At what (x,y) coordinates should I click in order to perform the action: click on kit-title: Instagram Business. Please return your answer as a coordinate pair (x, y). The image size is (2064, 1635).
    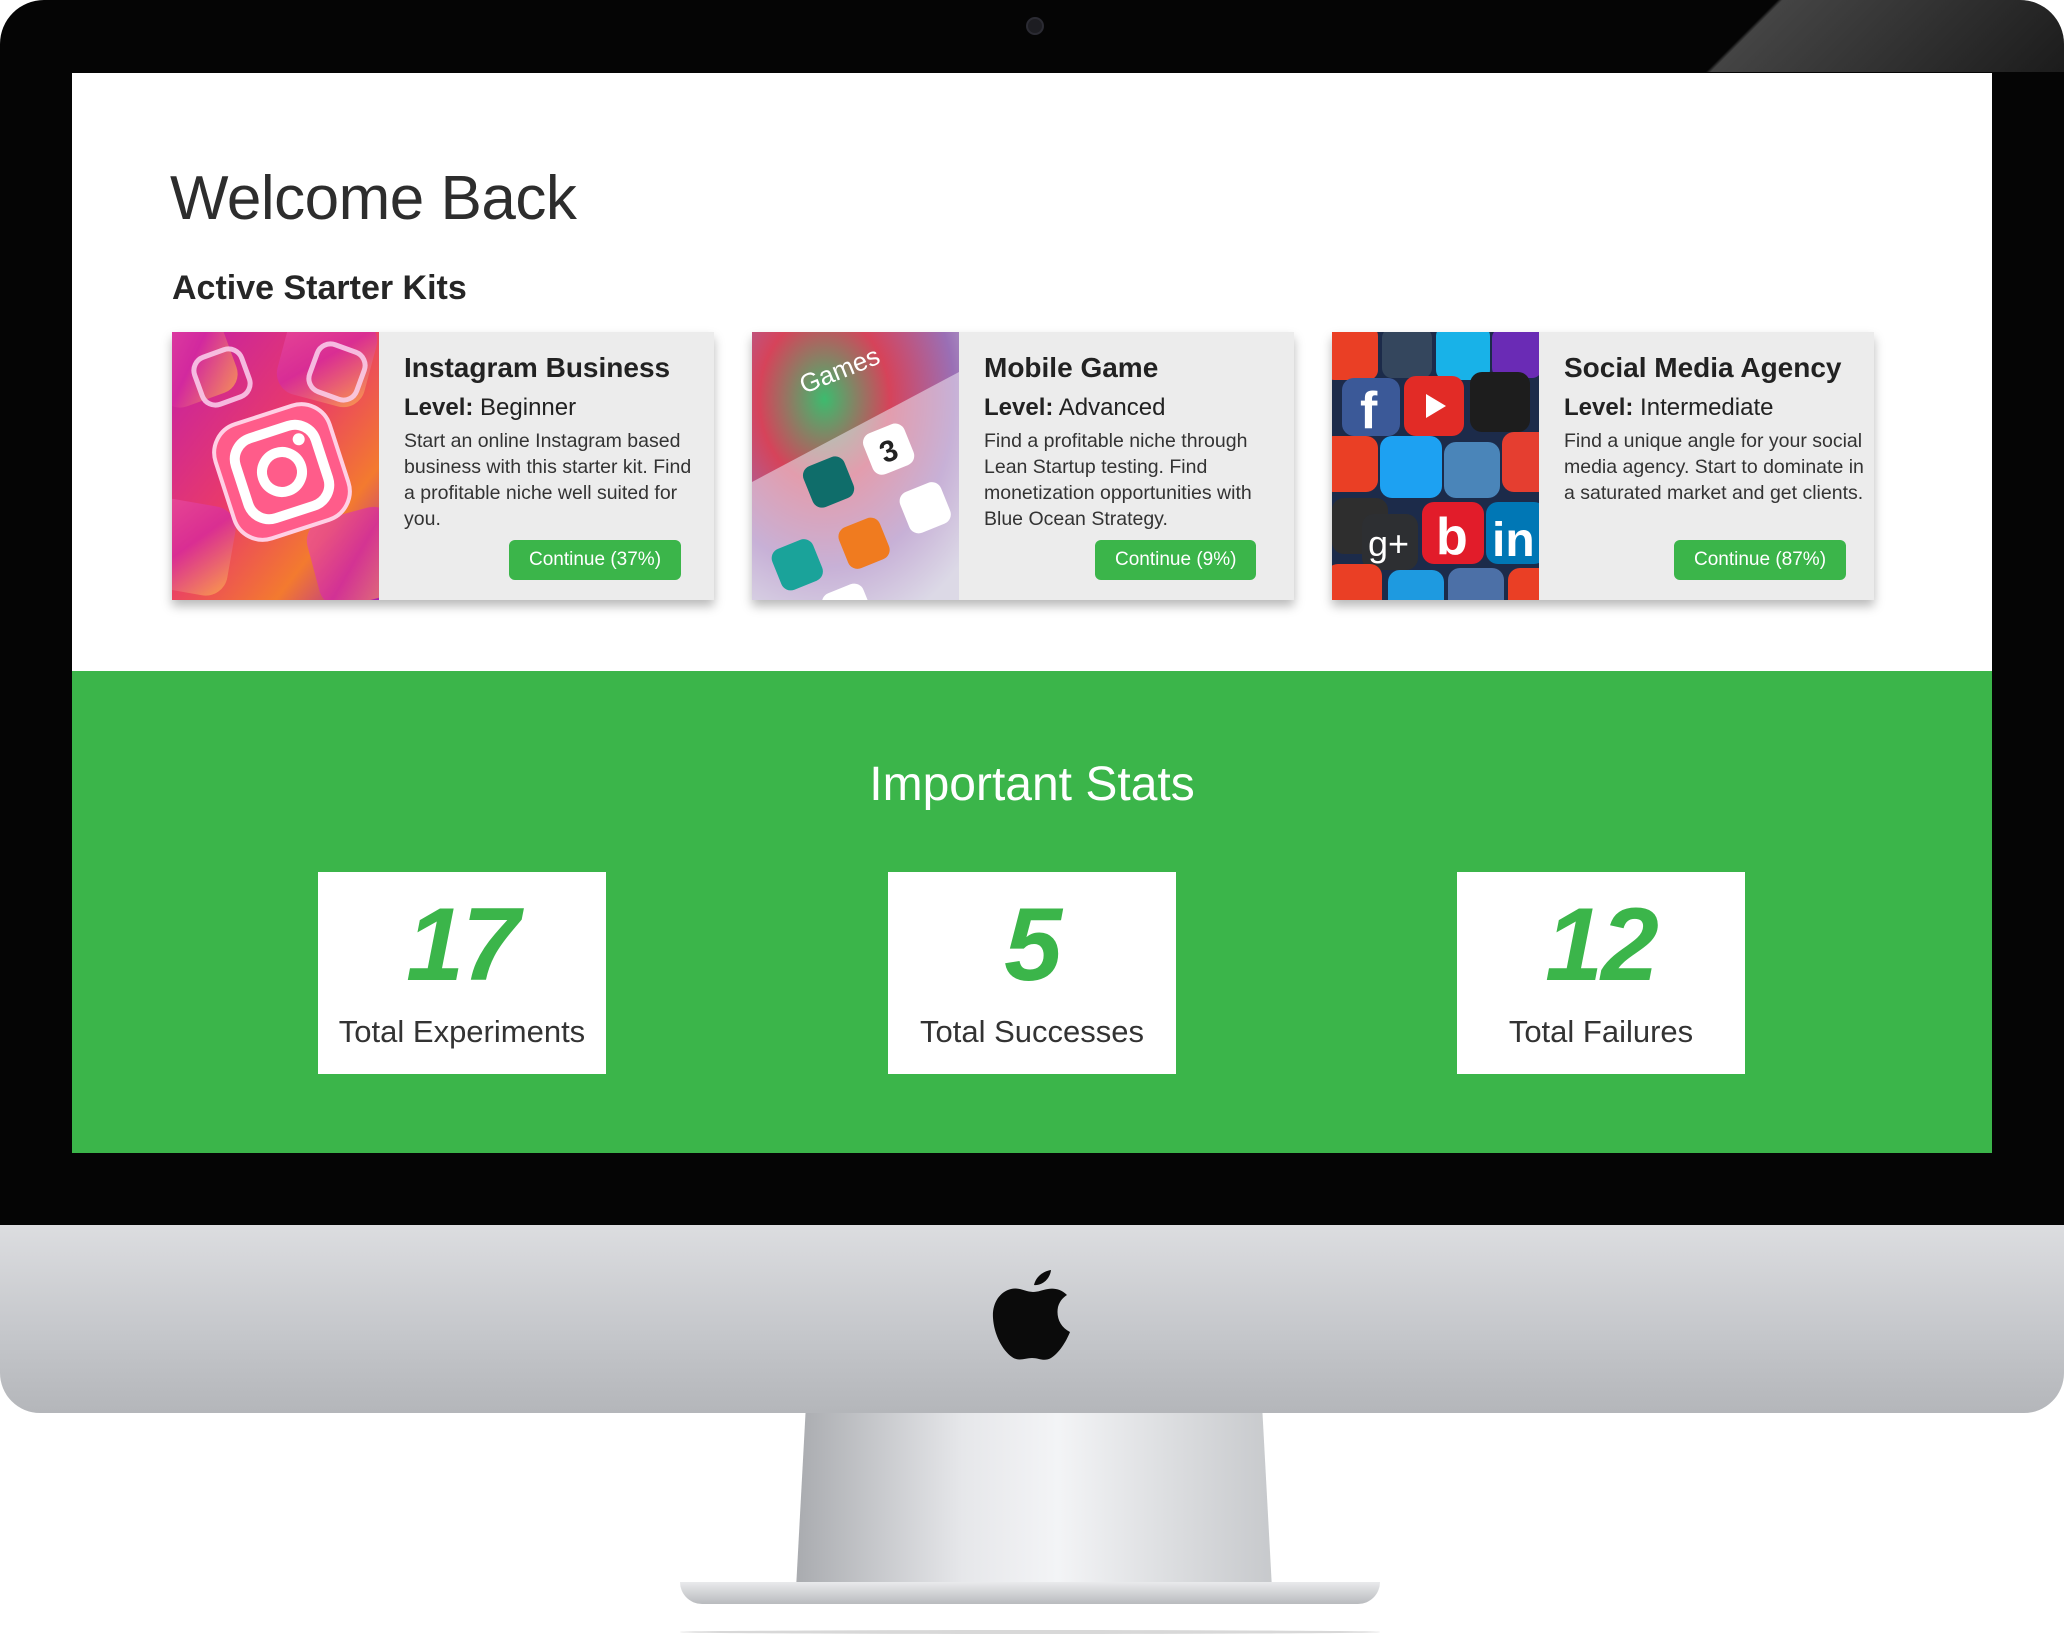
    Looking at the image, I should click on (537, 367).